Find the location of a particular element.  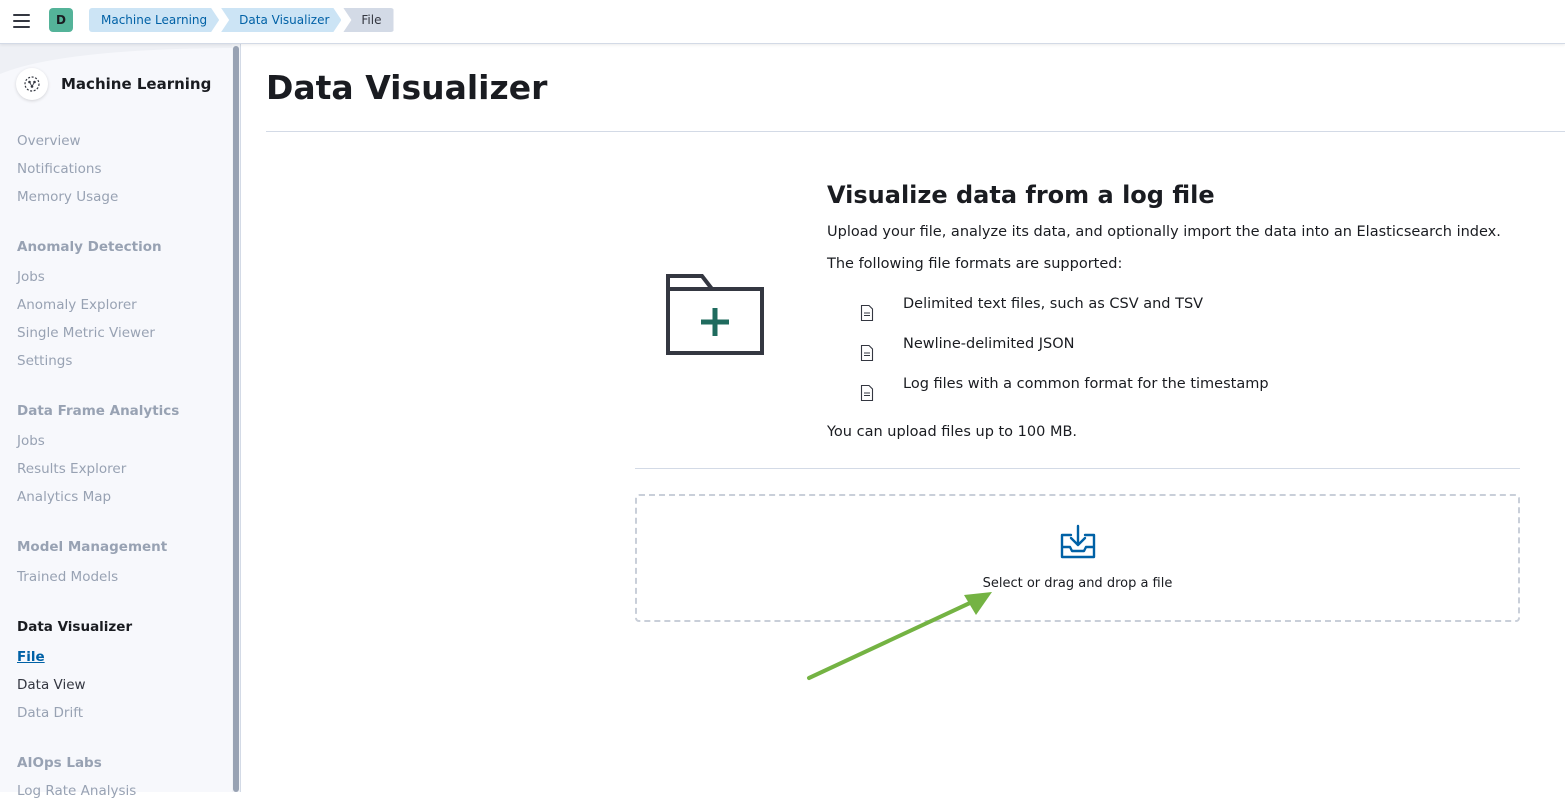

top-header: D Machine Learning Data Visualizer File is located at coordinates (782, 22).